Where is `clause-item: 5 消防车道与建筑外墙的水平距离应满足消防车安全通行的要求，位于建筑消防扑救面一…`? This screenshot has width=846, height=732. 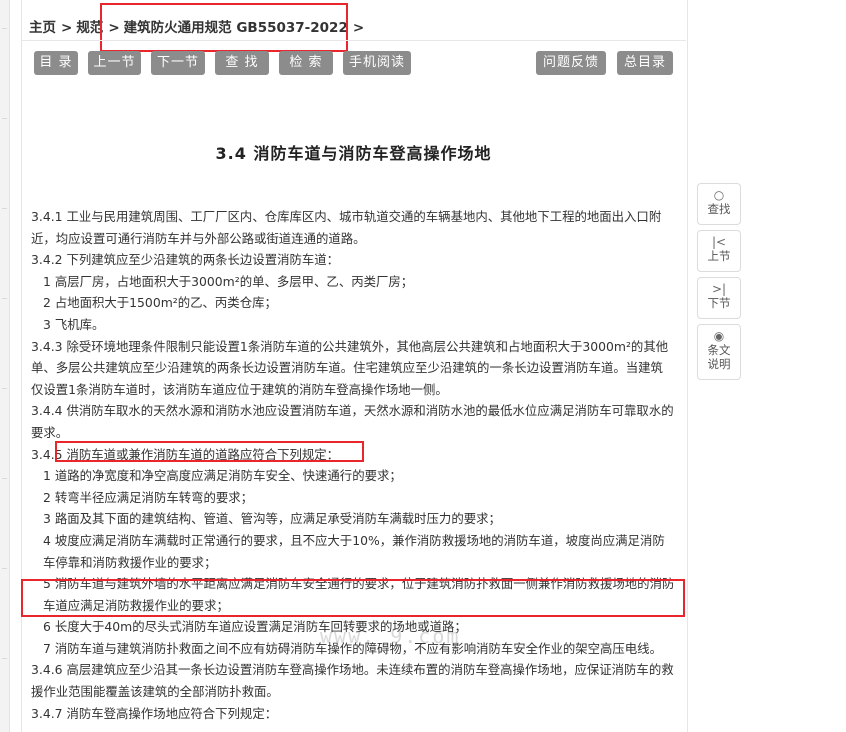
clause-item: 5 消防车道与建筑外墙的水平距离应满足消防车安全通行的要求，位于建筑消防扑救面一… is located at coordinates (359, 594).